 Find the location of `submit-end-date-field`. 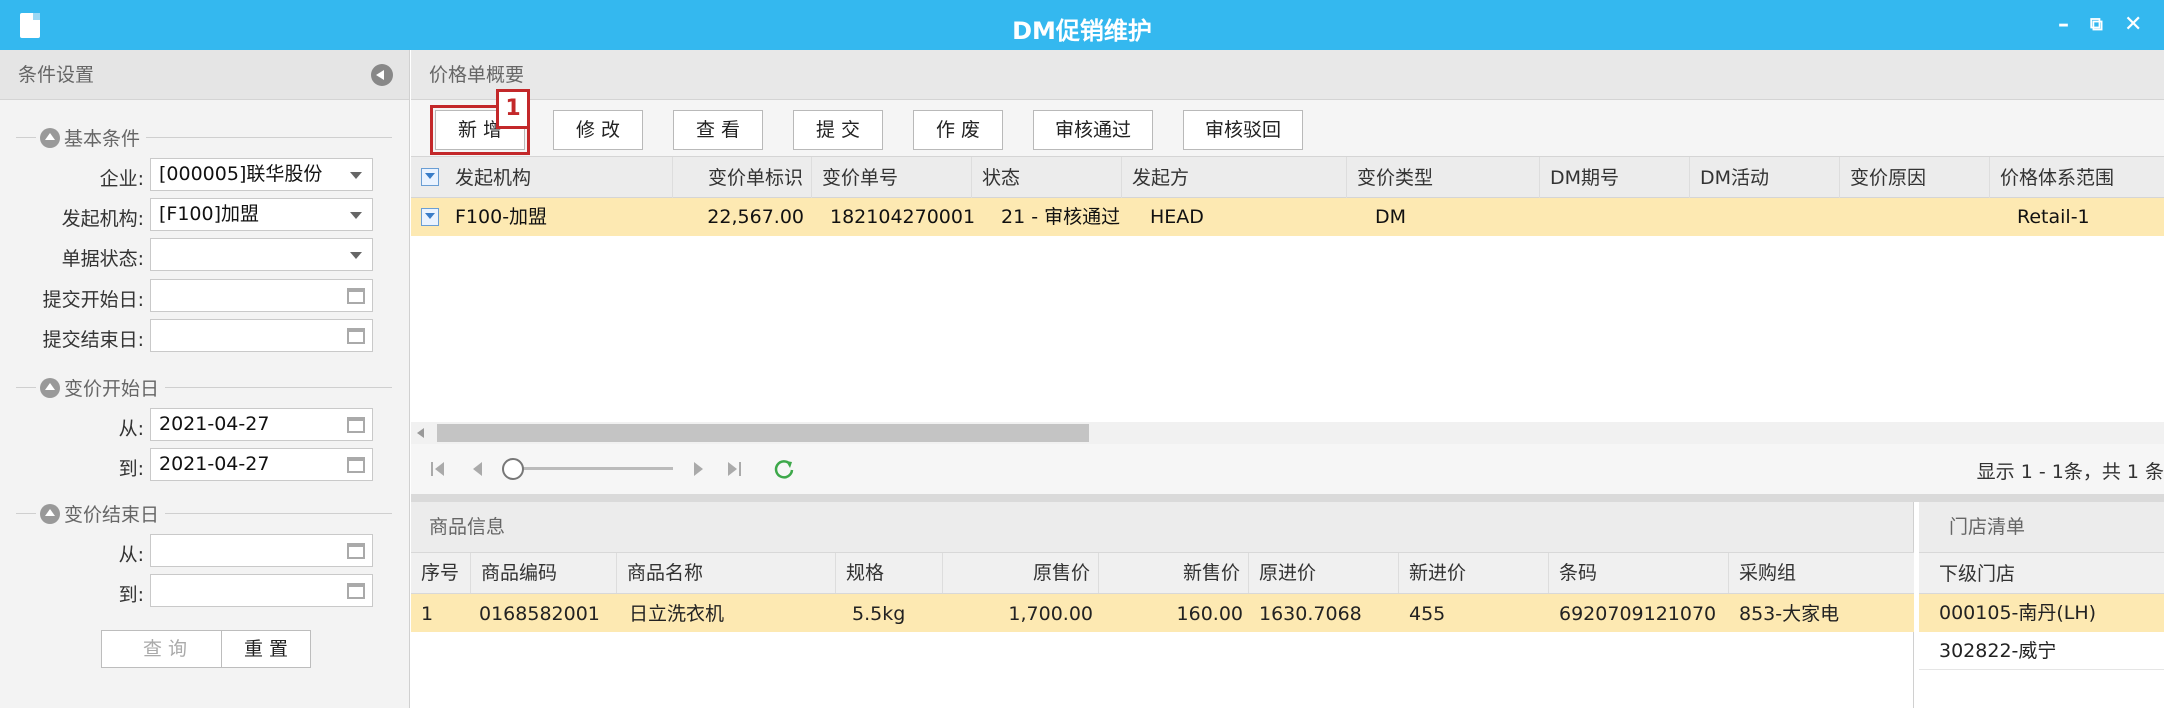

submit-end-date-field is located at coordinates (261, 335).